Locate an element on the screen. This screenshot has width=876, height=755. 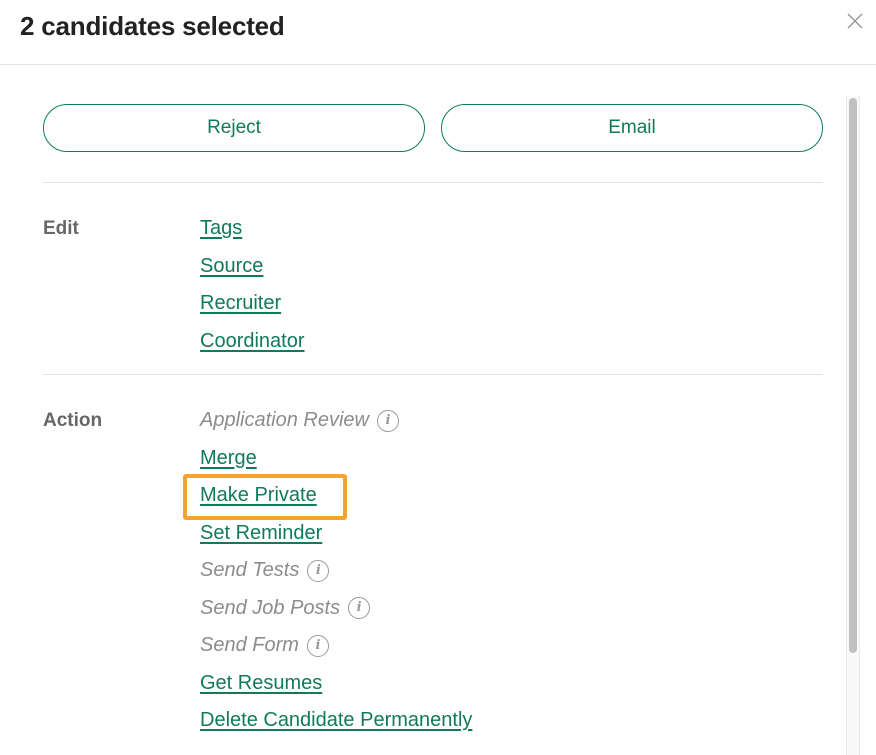
list-item: Send Tests i is located at coordinates (336, 571).